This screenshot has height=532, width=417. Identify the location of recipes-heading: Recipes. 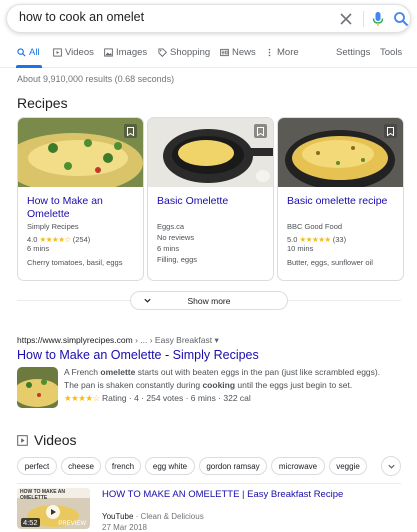
(42, 103).